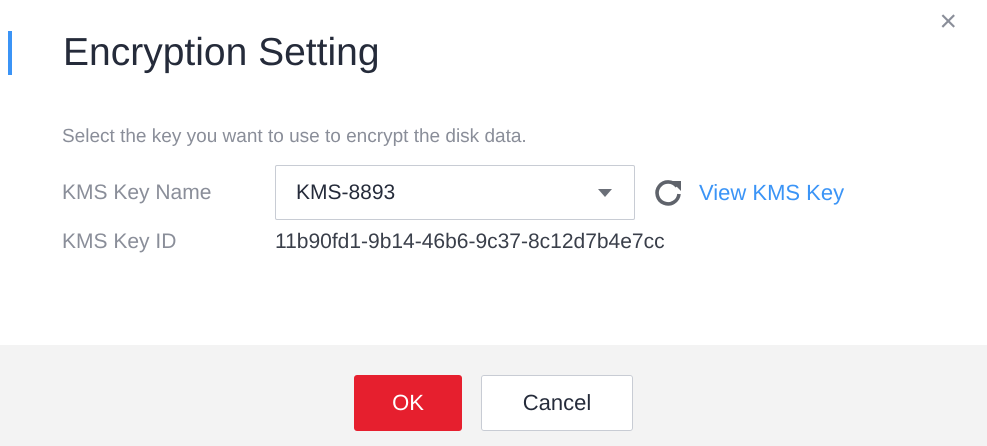  Describe the element at coordinates (137, 192) in the screenshot. I see `field-label: KMS Key Name` at that location.